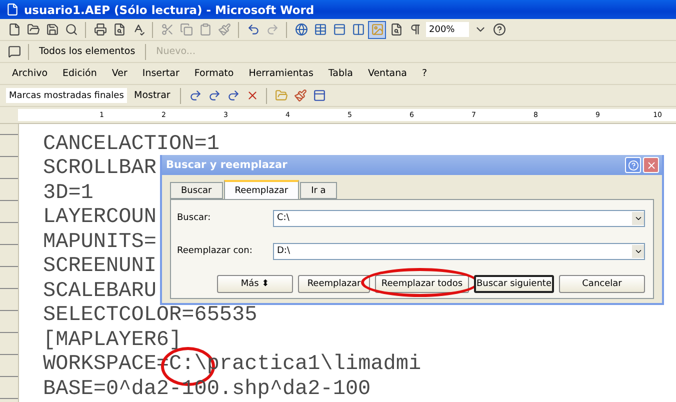 The image size is (676, 402). I want to click on folder-icon, so click(33, 30).